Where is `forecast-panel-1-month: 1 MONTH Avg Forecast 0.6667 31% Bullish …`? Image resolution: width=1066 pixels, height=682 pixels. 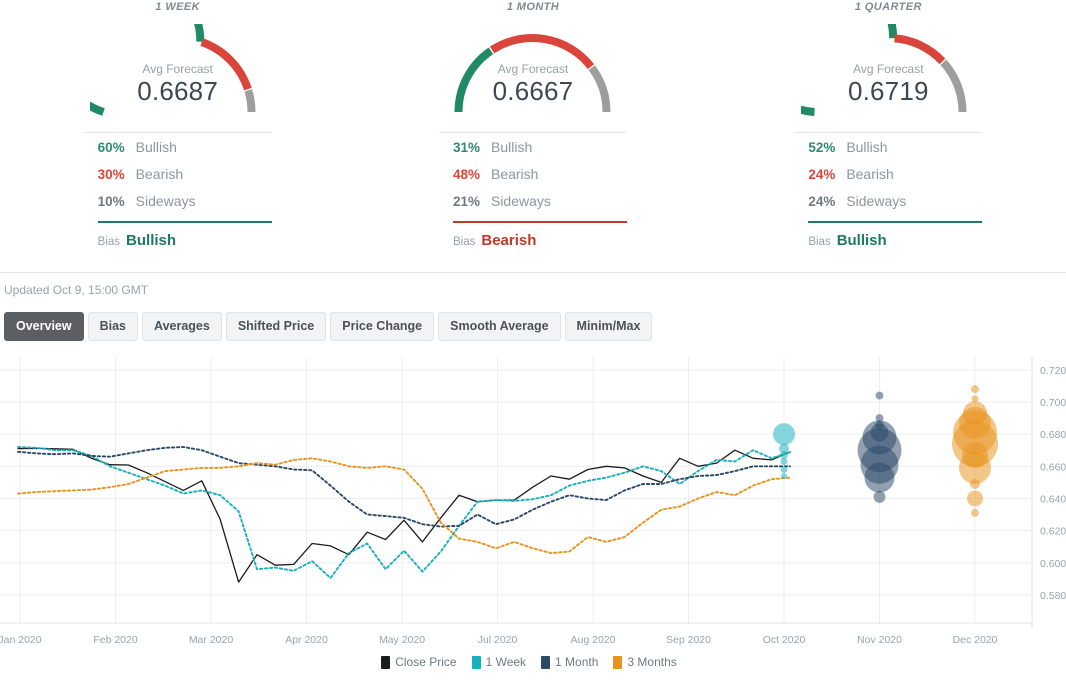 forecast-panel-1-month: 1 MONTH Avg Forecast 0.6667 31% Bullish … is located at coordinates (532, 136).